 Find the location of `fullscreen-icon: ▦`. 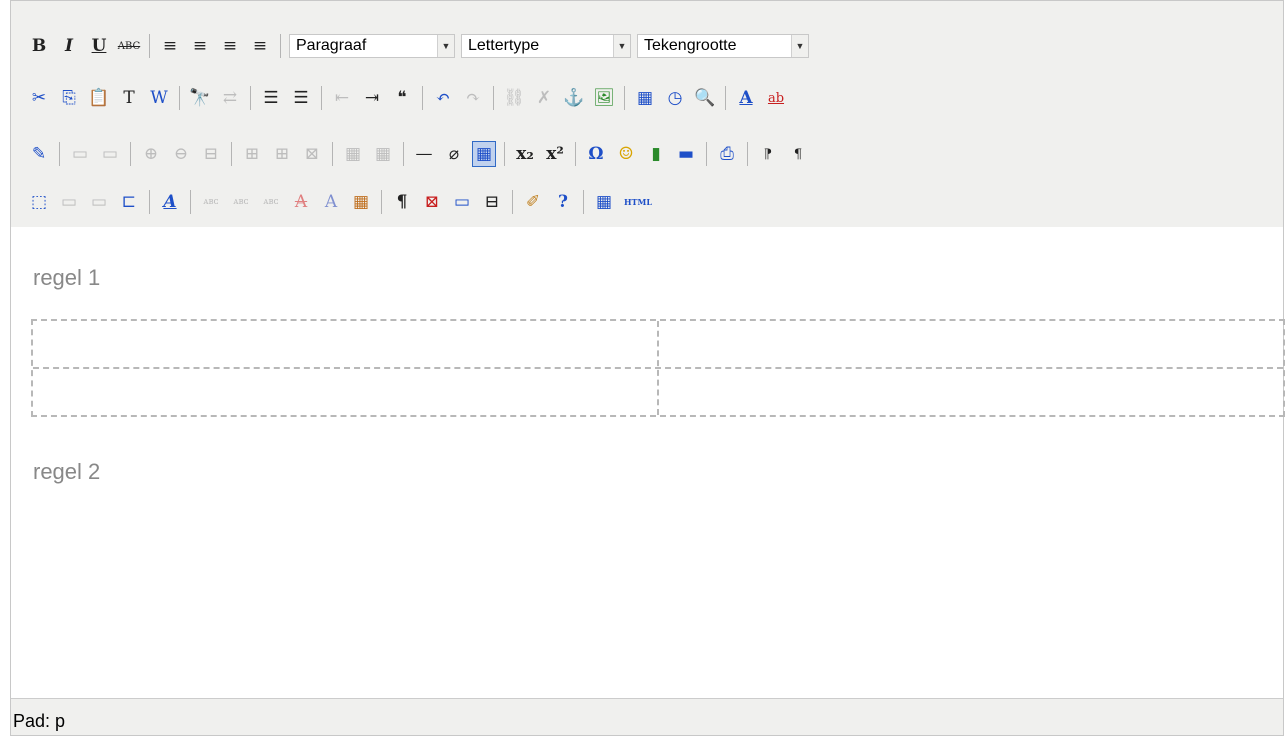

fullscreen-icon: ▦ is located at coordinates (604, 202).